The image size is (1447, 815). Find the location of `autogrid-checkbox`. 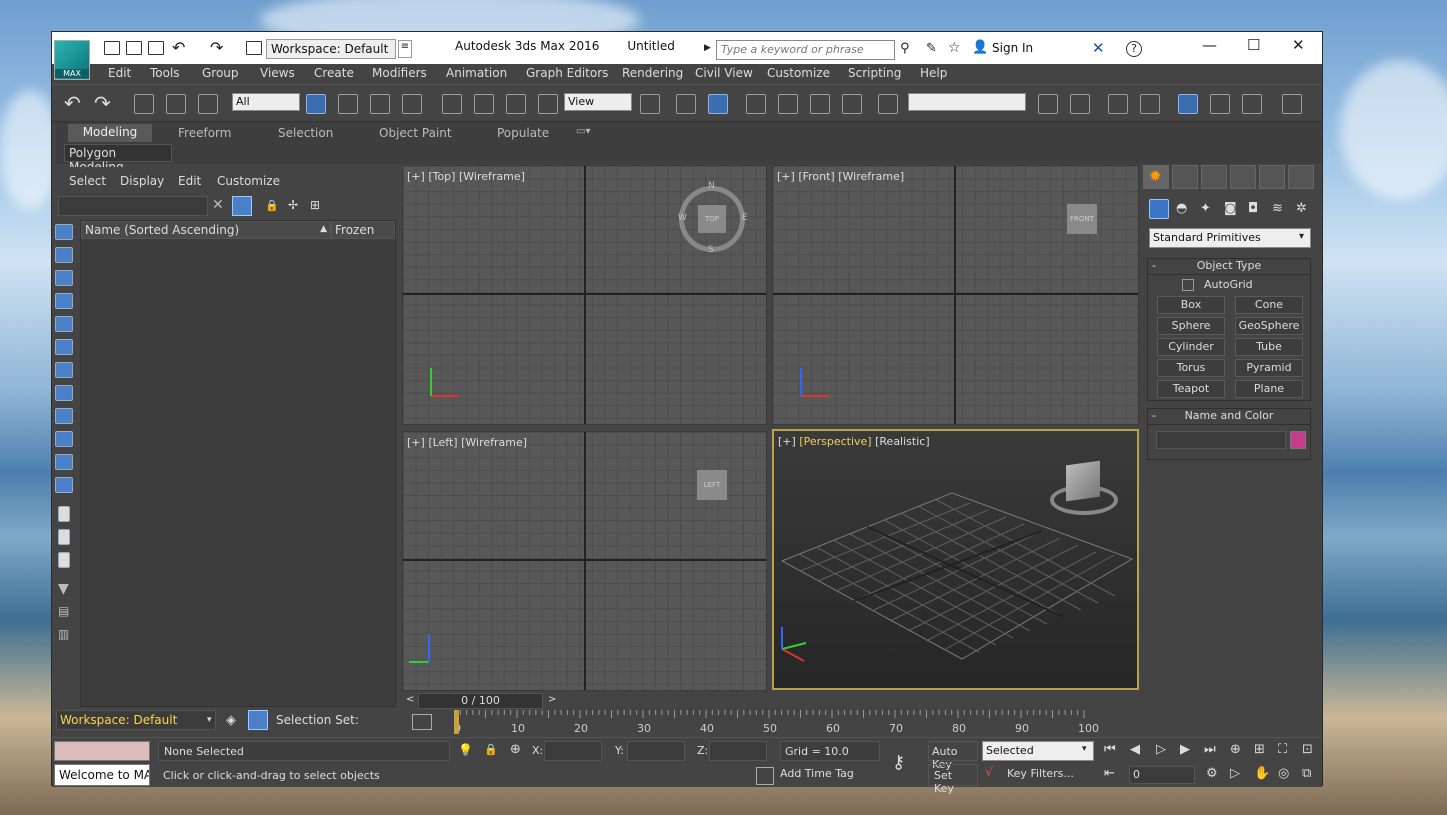

autogrid-checkbox is located at coordinates (1188, 285).